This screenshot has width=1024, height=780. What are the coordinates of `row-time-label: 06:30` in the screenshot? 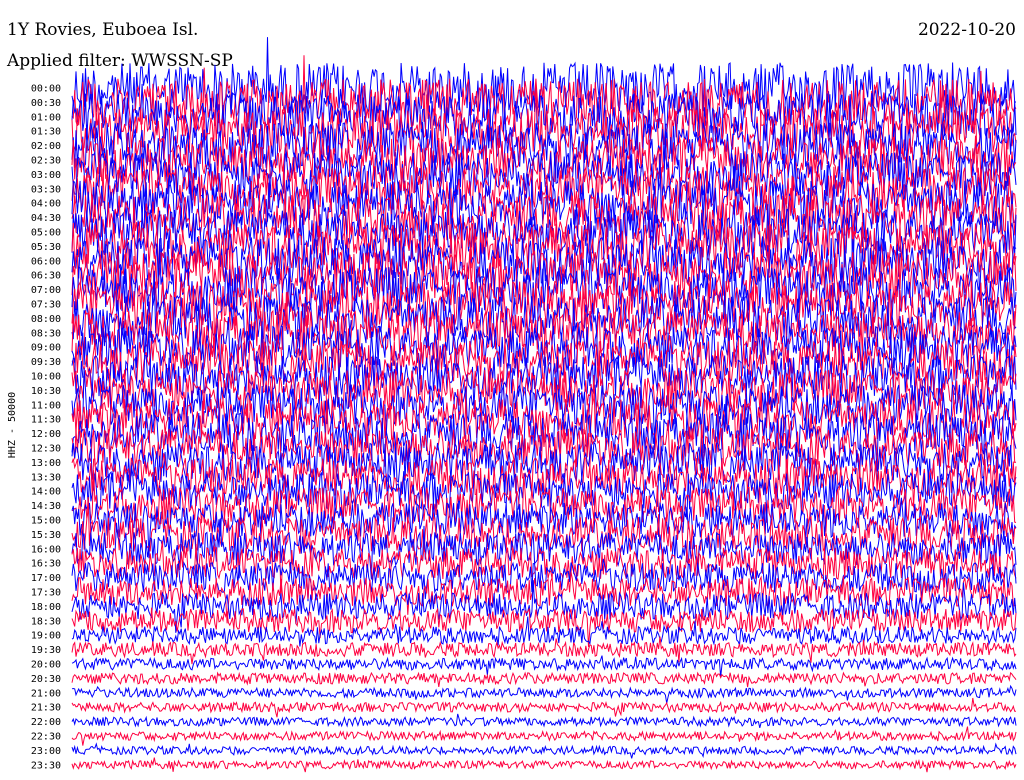 It's located at (46, 276).